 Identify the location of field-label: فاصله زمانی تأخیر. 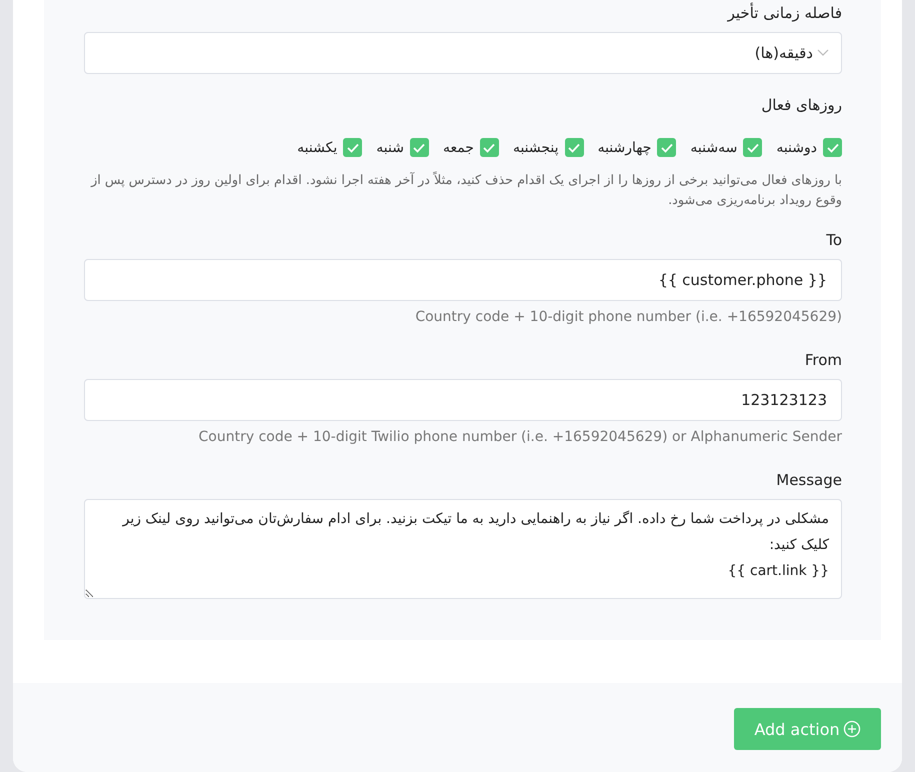
(785, 13).